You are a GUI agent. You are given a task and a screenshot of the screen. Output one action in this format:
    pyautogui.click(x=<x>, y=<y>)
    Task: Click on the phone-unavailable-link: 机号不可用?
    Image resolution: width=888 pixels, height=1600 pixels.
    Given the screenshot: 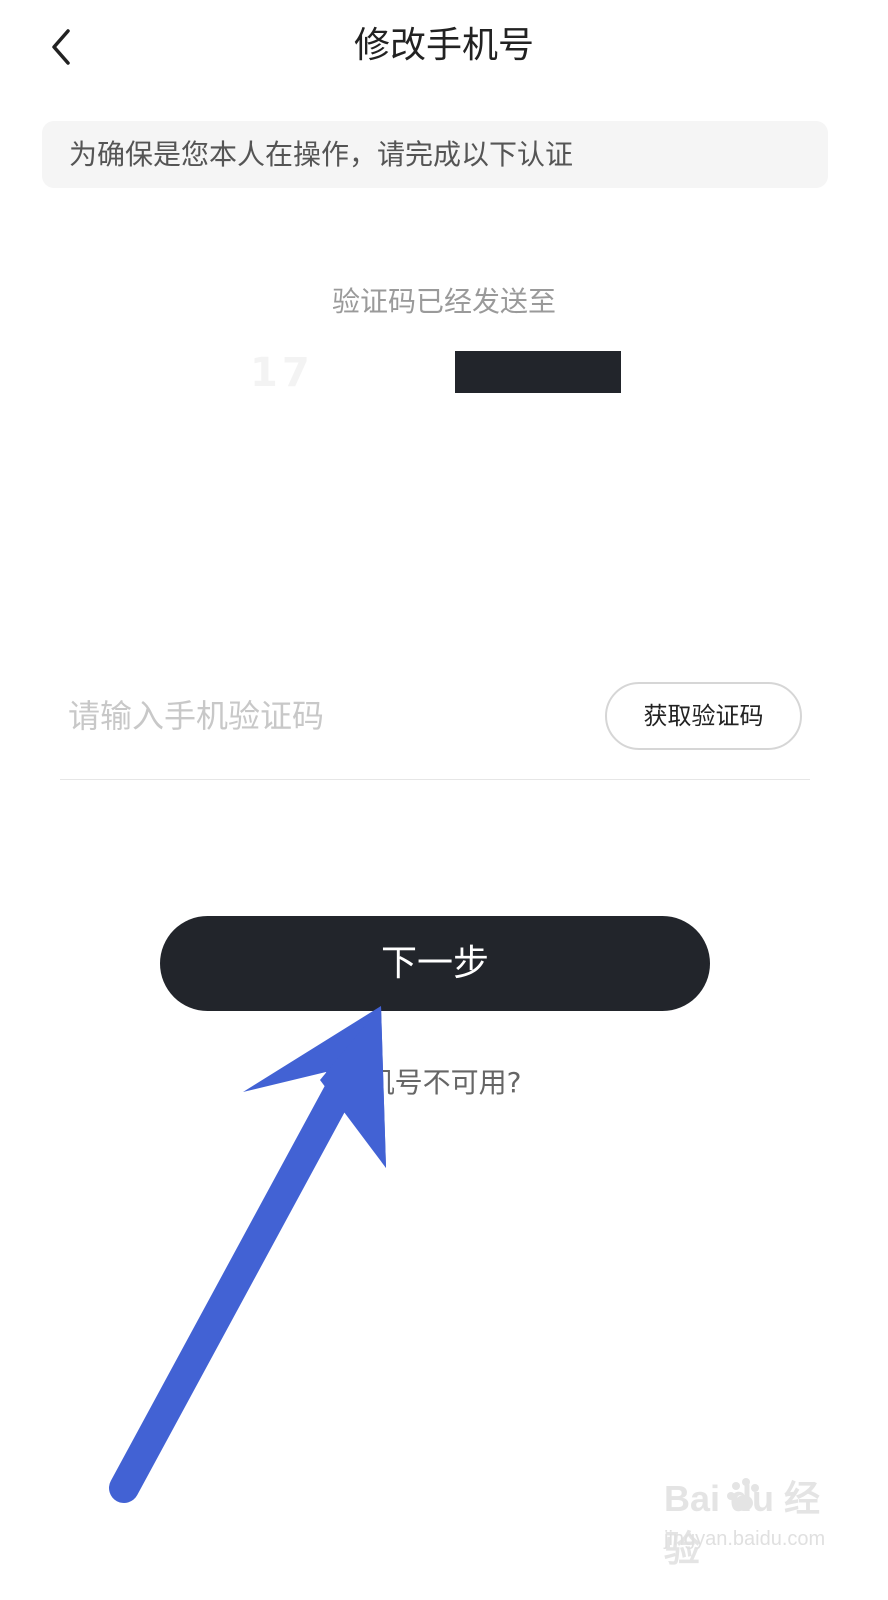 What is the action you would take?
    pyautogui.click(x=444, y=1083)
    